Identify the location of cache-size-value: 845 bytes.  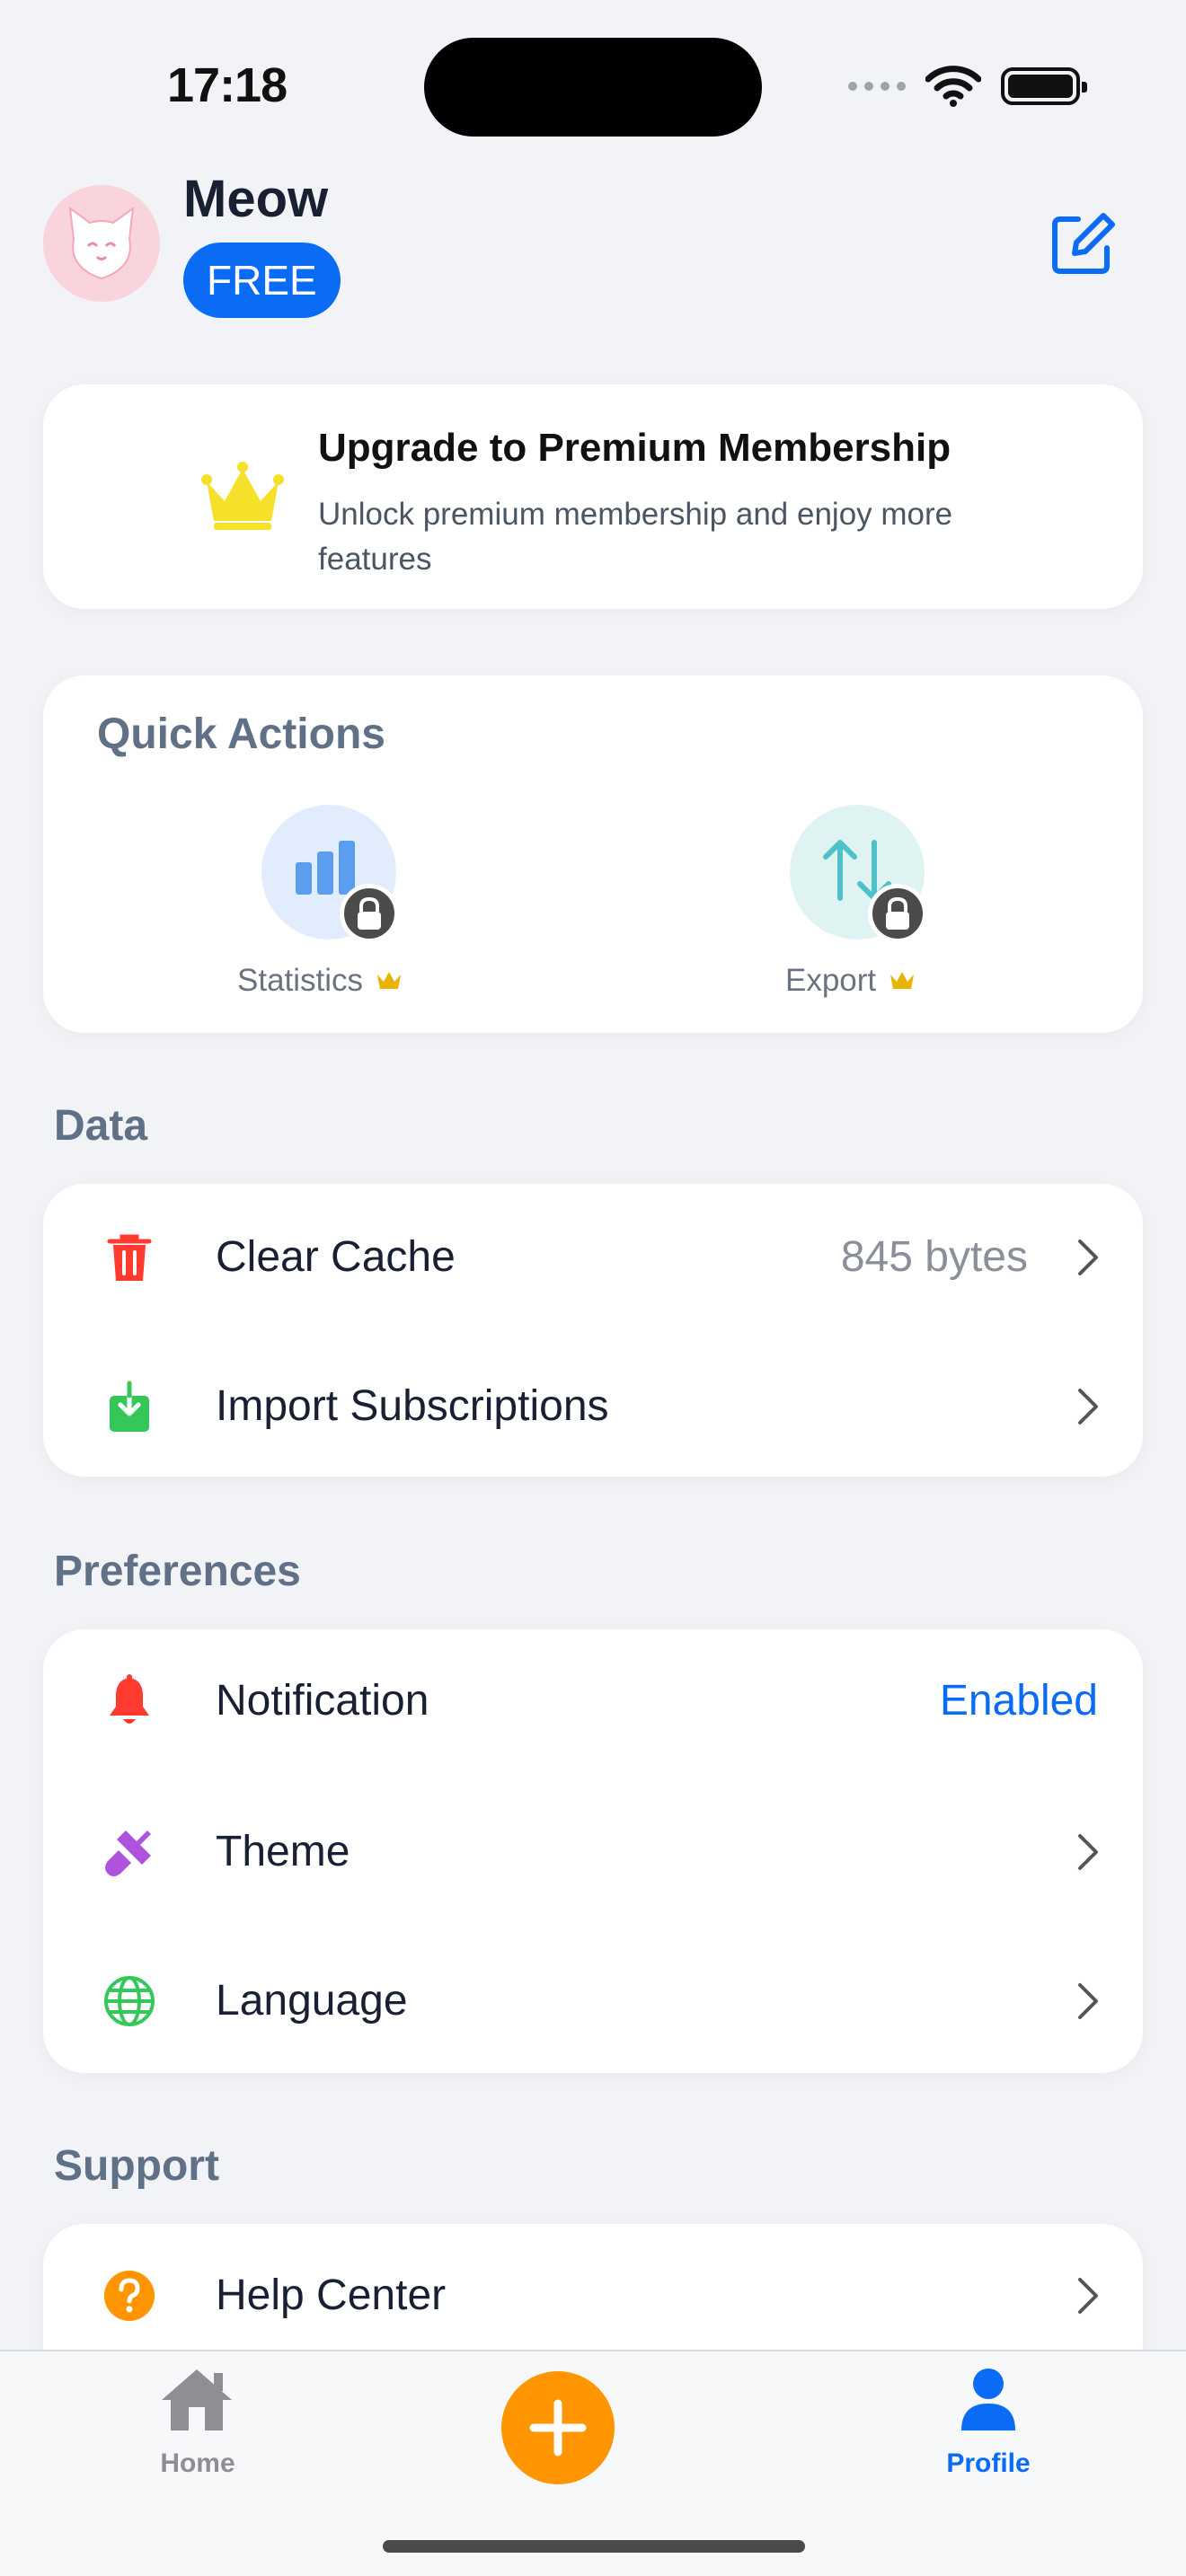
(934, 1257).